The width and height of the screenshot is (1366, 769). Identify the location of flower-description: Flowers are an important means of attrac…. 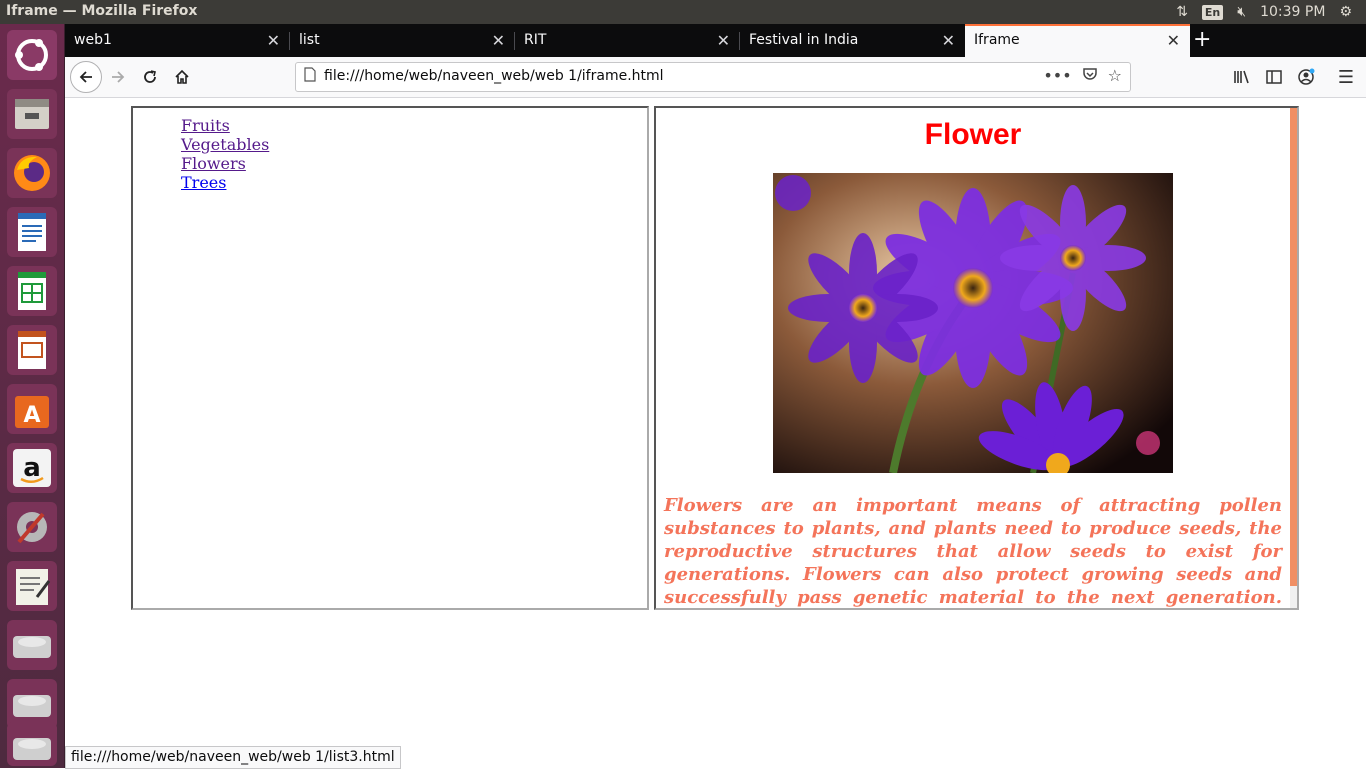
(973, 551).